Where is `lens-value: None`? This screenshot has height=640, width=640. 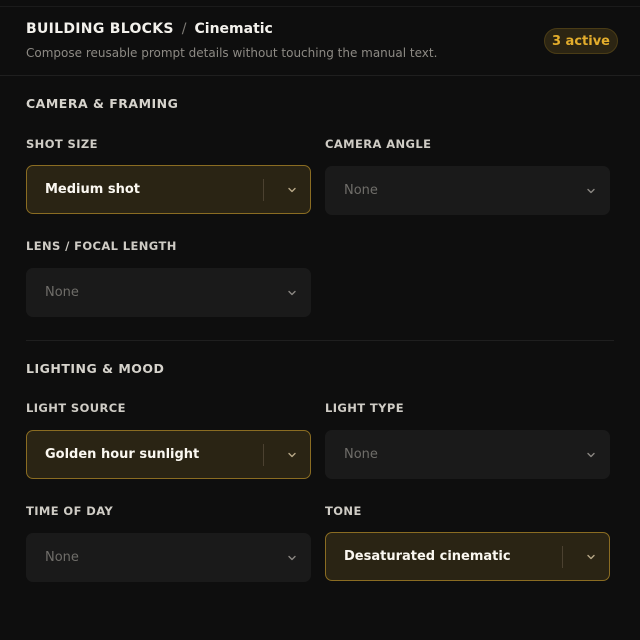
lens-value: None is located at coordinates (62, 292).